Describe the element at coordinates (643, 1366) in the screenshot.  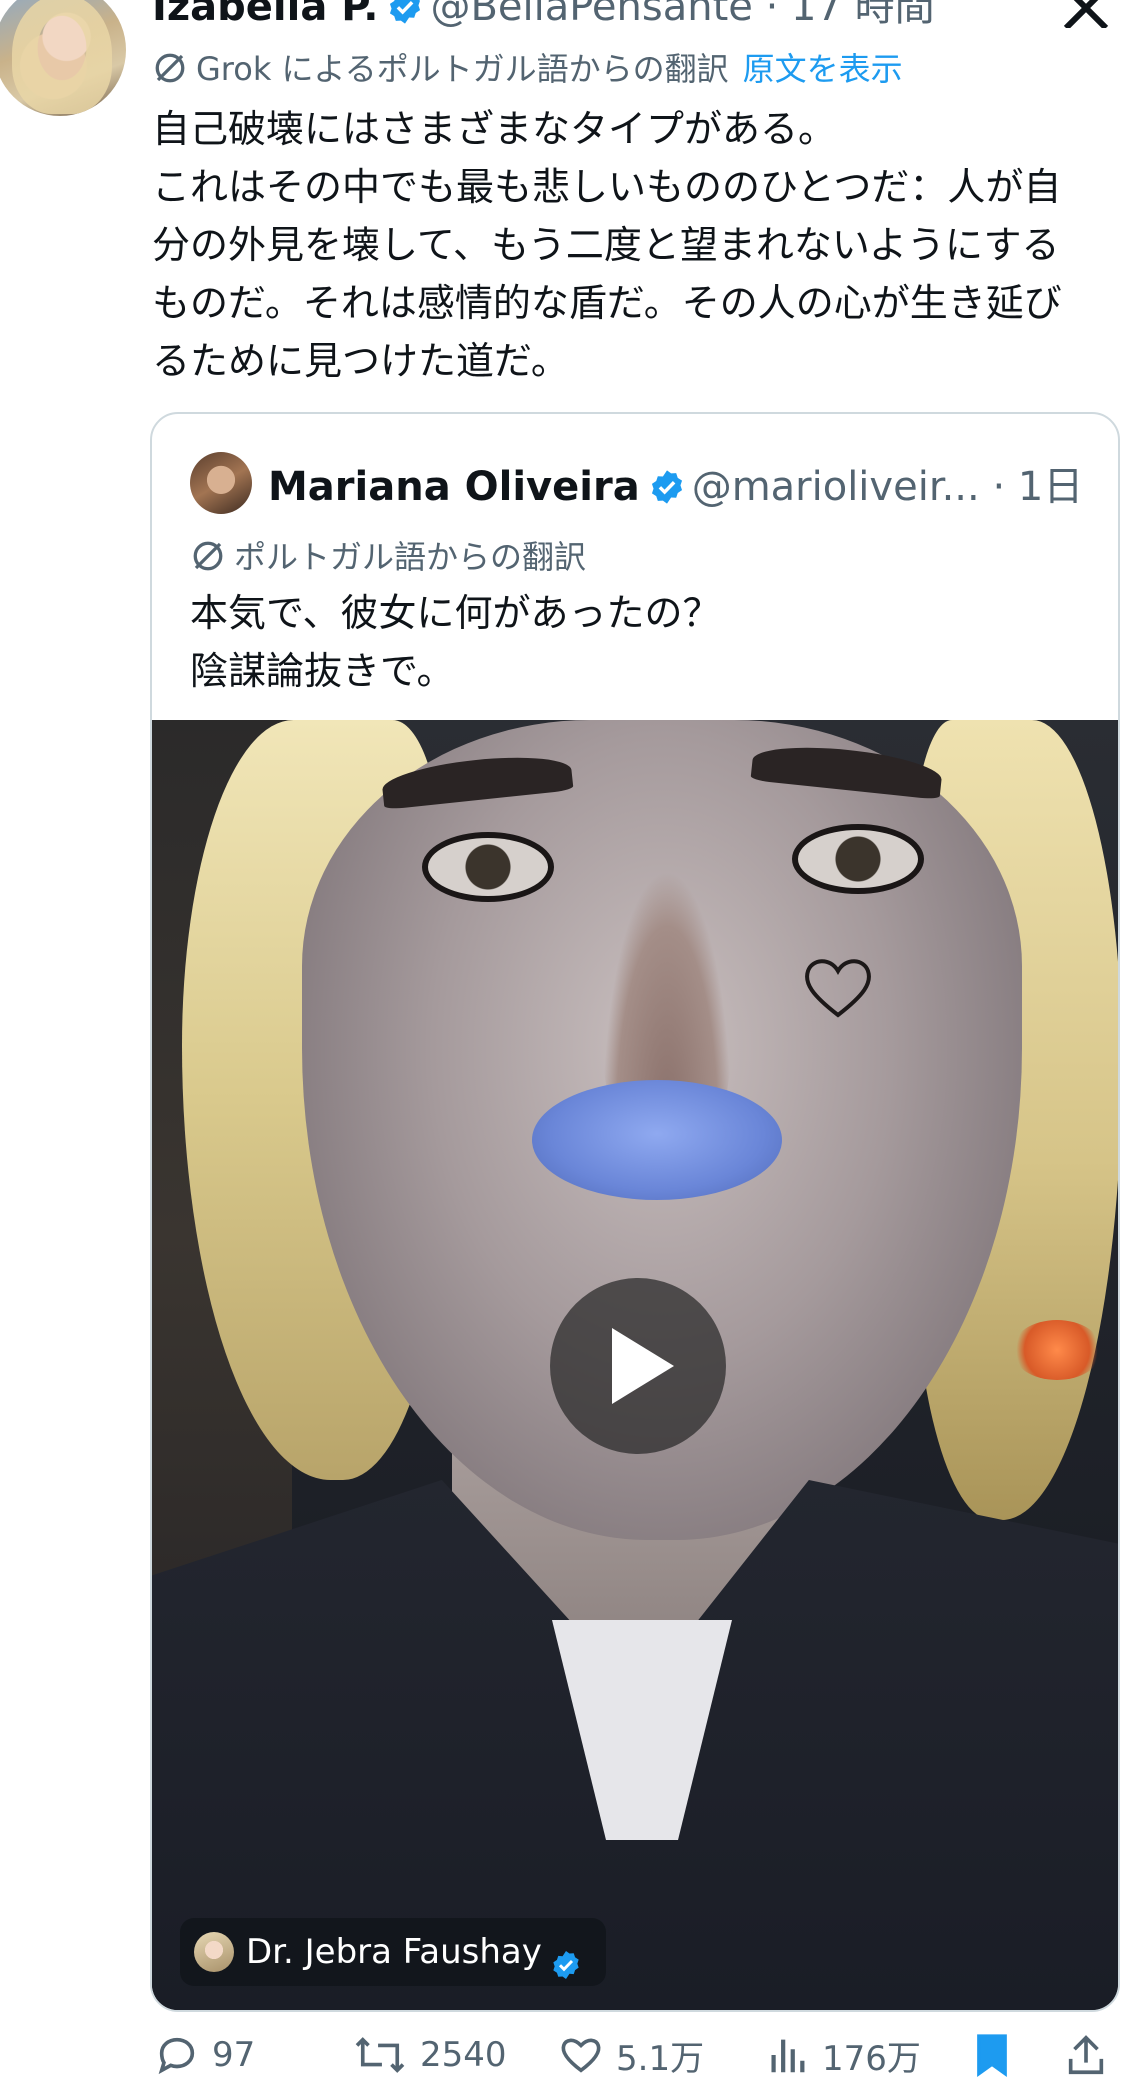
I see `play-icon` at that location.